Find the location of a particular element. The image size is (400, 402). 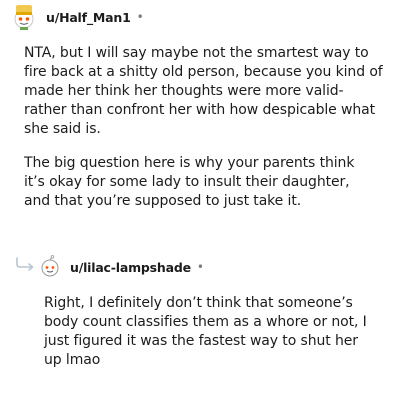

comment-username: u/Half_Man1 is located at coordinates (88, 17).